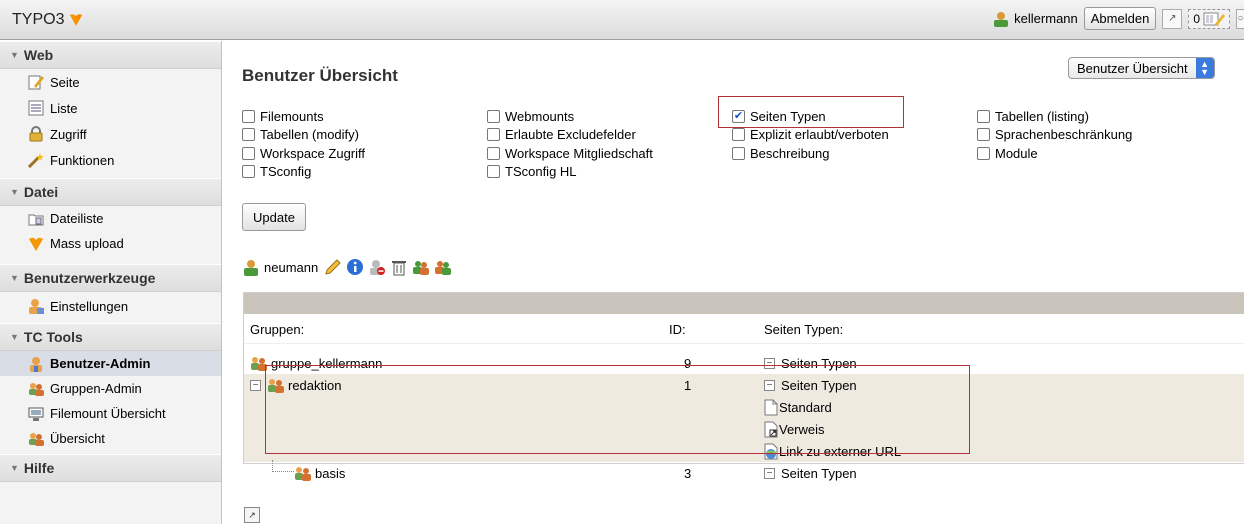 The image size is (1244, 524). I want to click on types-cell: − Seiten Typen, so click(810, 473).